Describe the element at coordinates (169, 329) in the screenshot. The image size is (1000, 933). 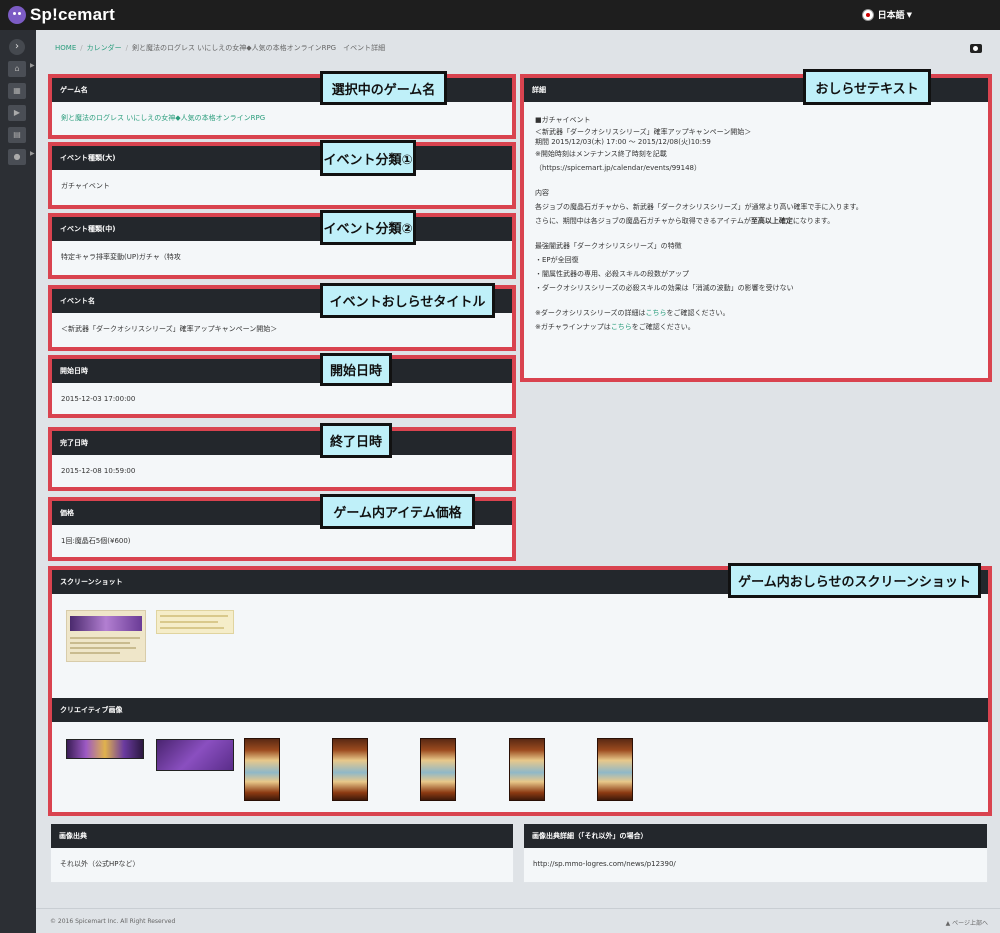
I see `event-name-value: ＜新武器「ダークオシリスシリーズ」確率アップキャンペーン開始＞` at that location.